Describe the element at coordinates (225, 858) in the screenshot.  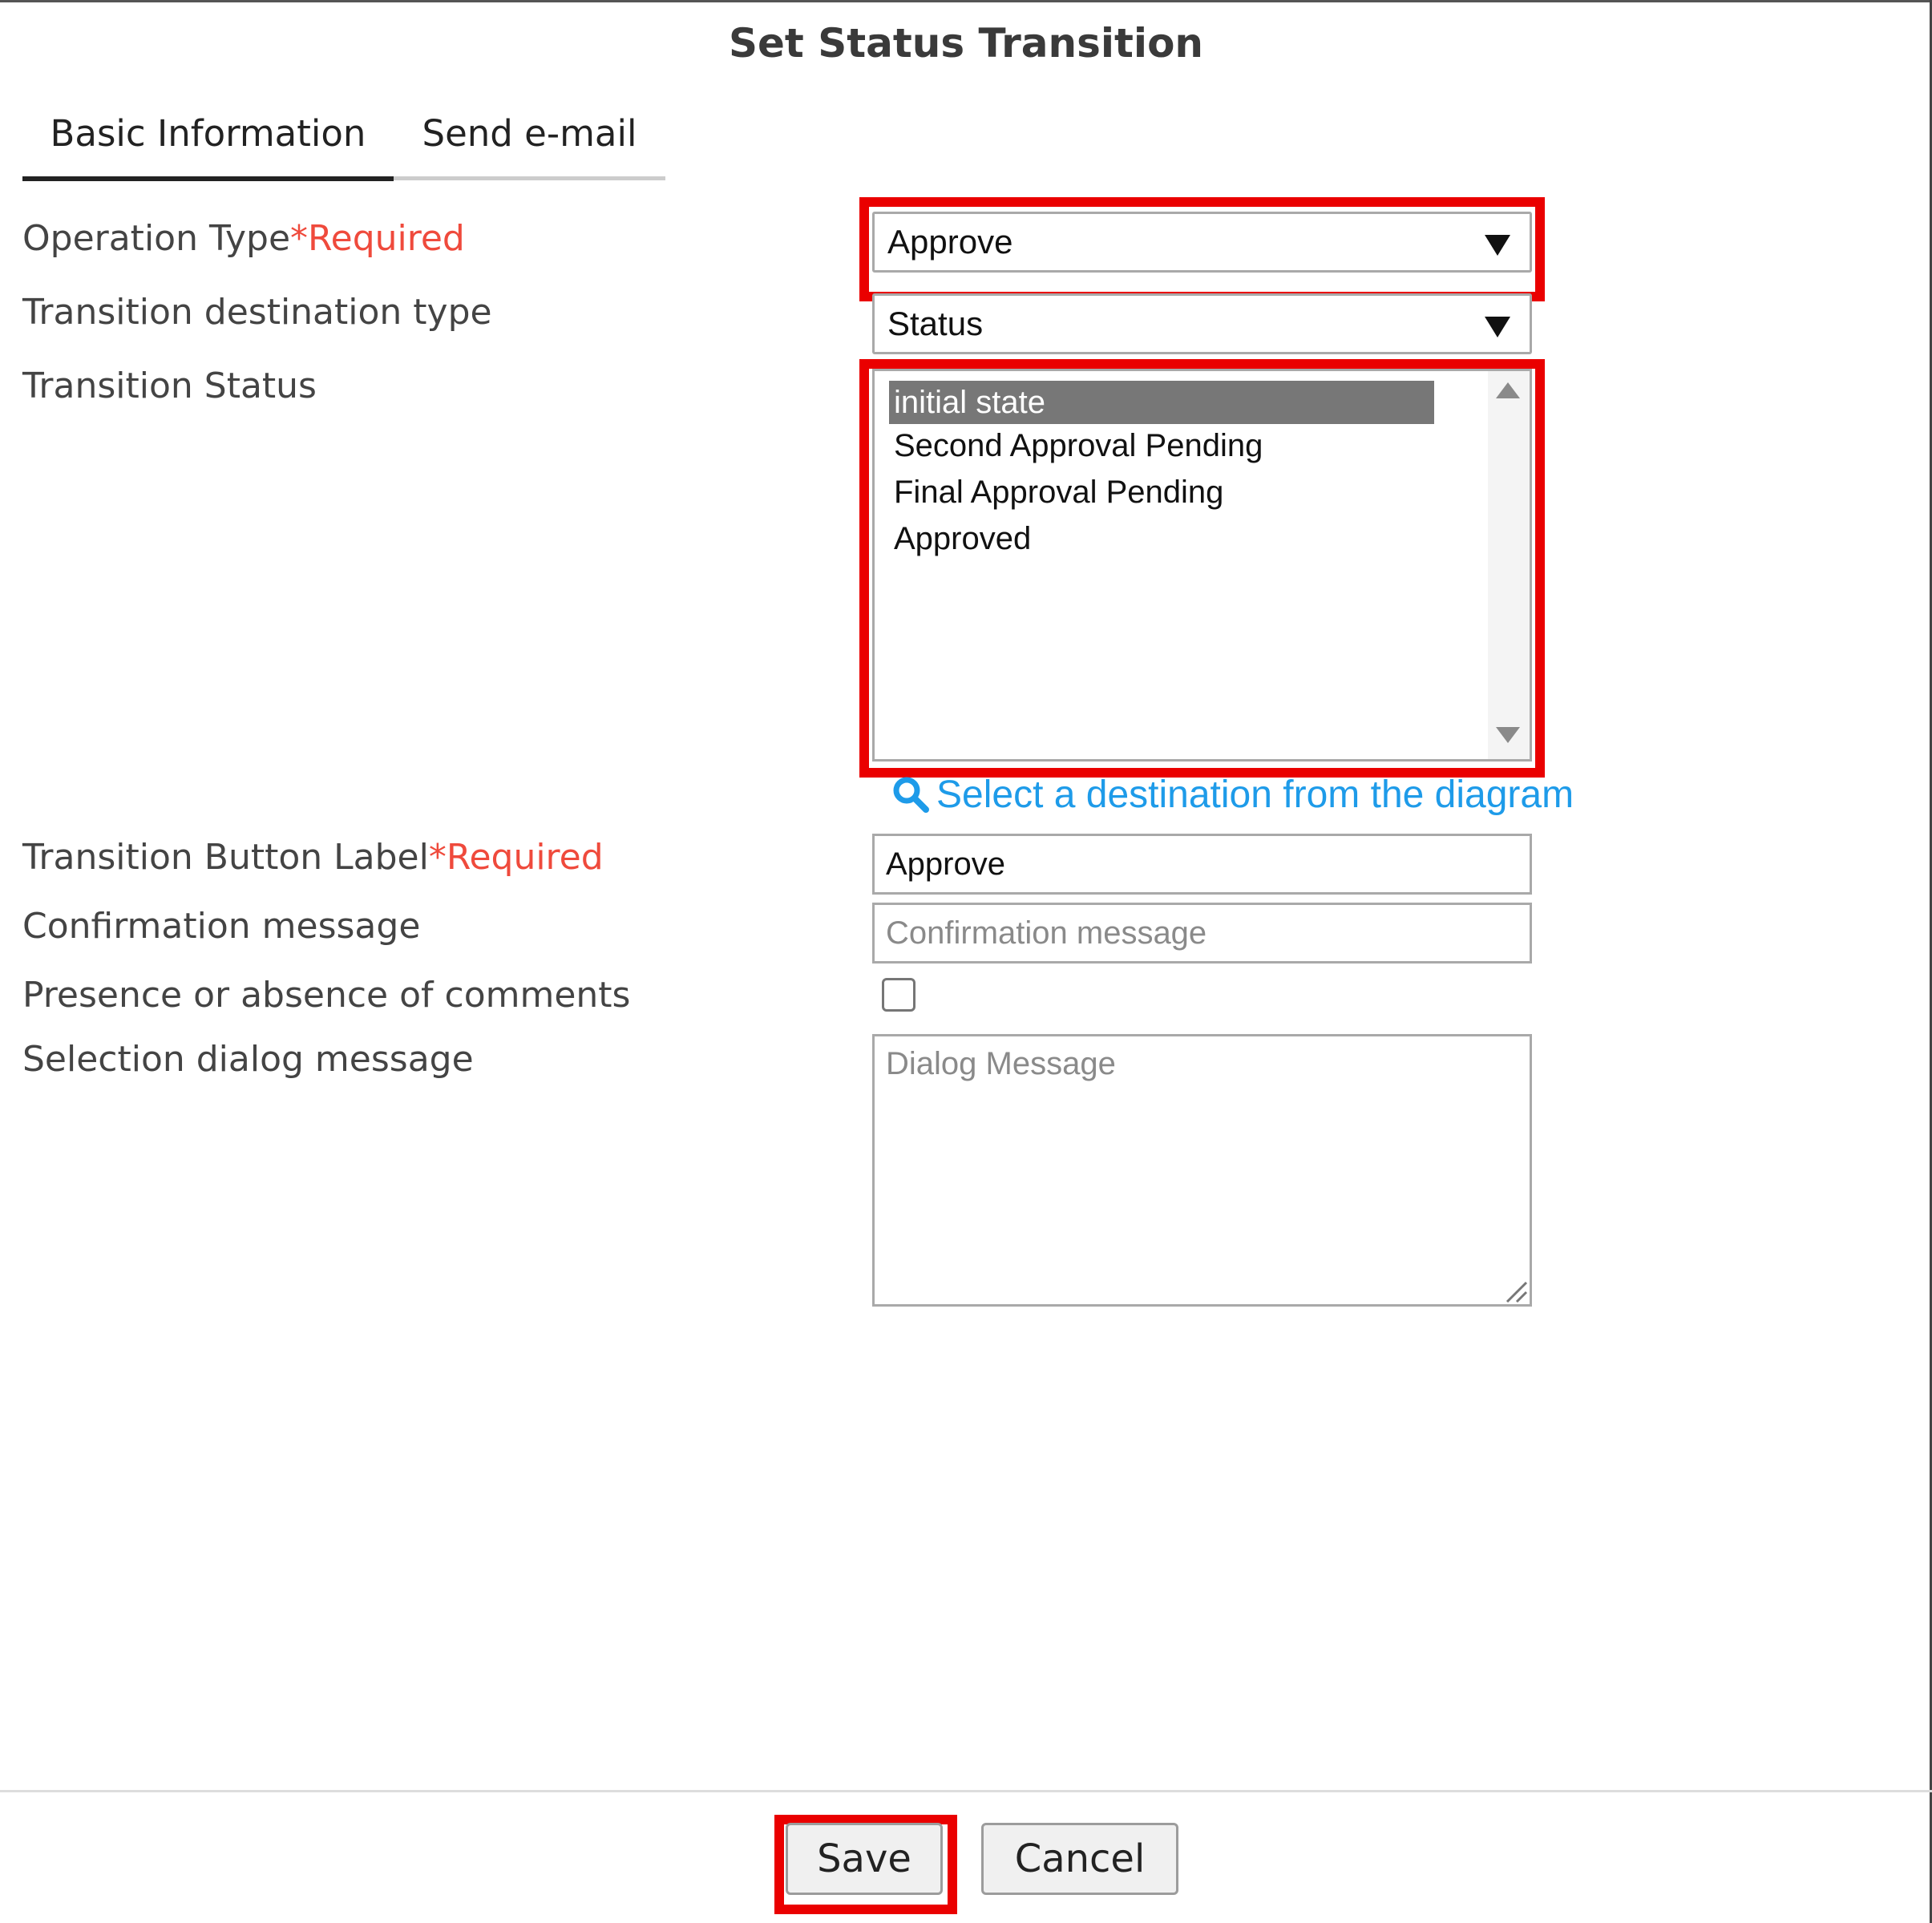
I see `button-label-label-text: Transition Button Label` at that location.